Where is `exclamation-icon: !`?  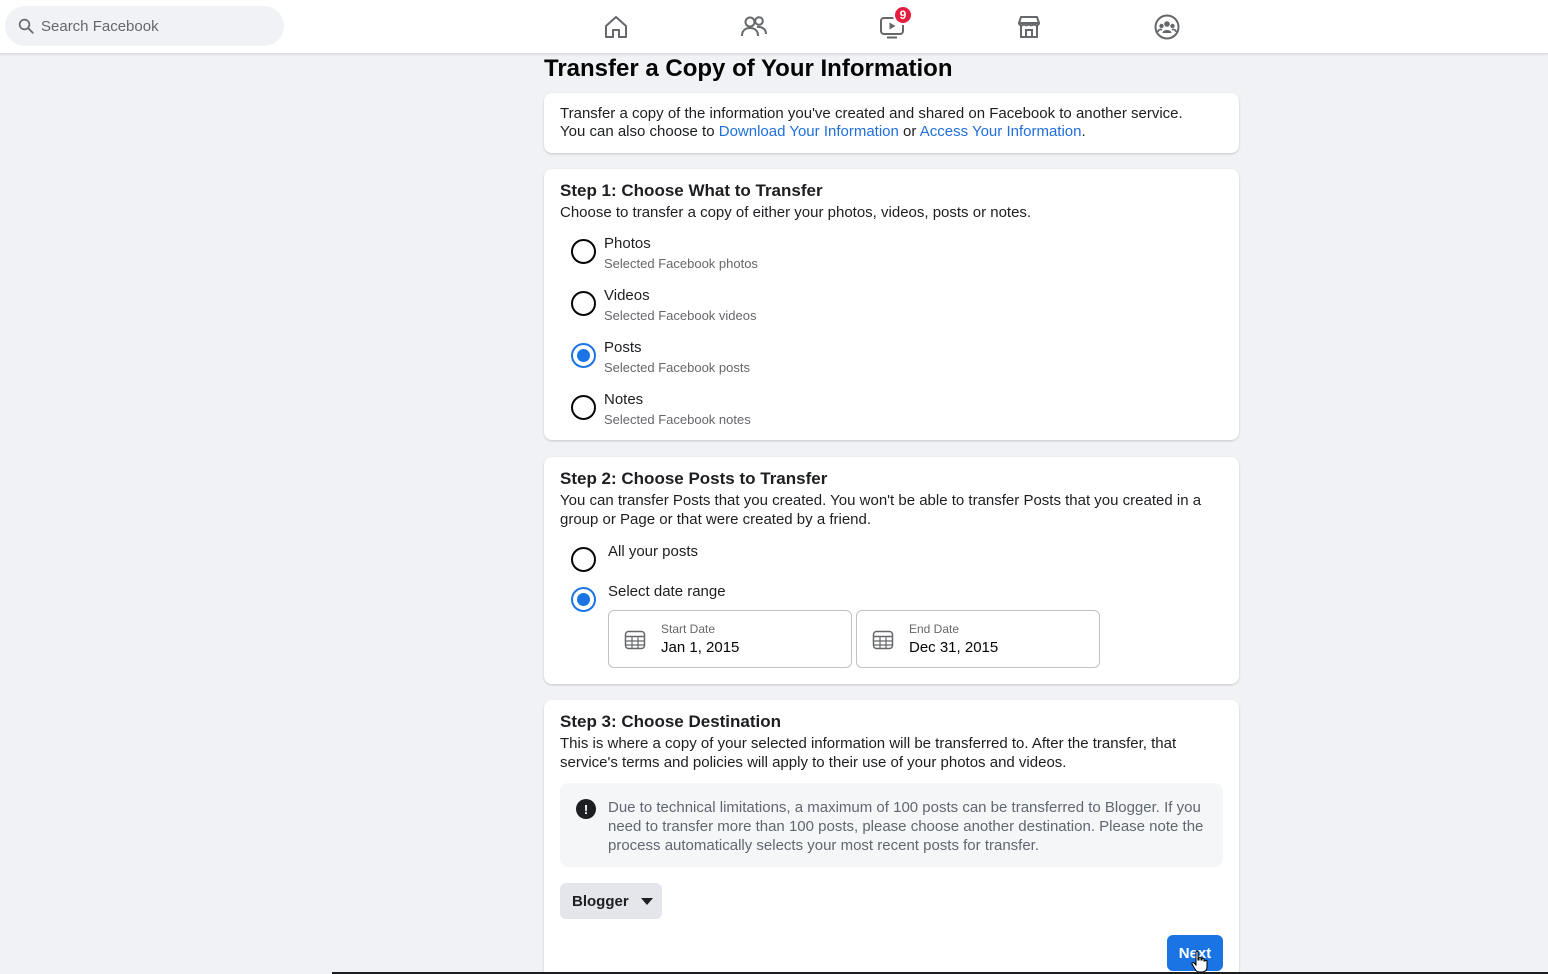 exclamation-icon: ! is located at coordinates (586, 809).